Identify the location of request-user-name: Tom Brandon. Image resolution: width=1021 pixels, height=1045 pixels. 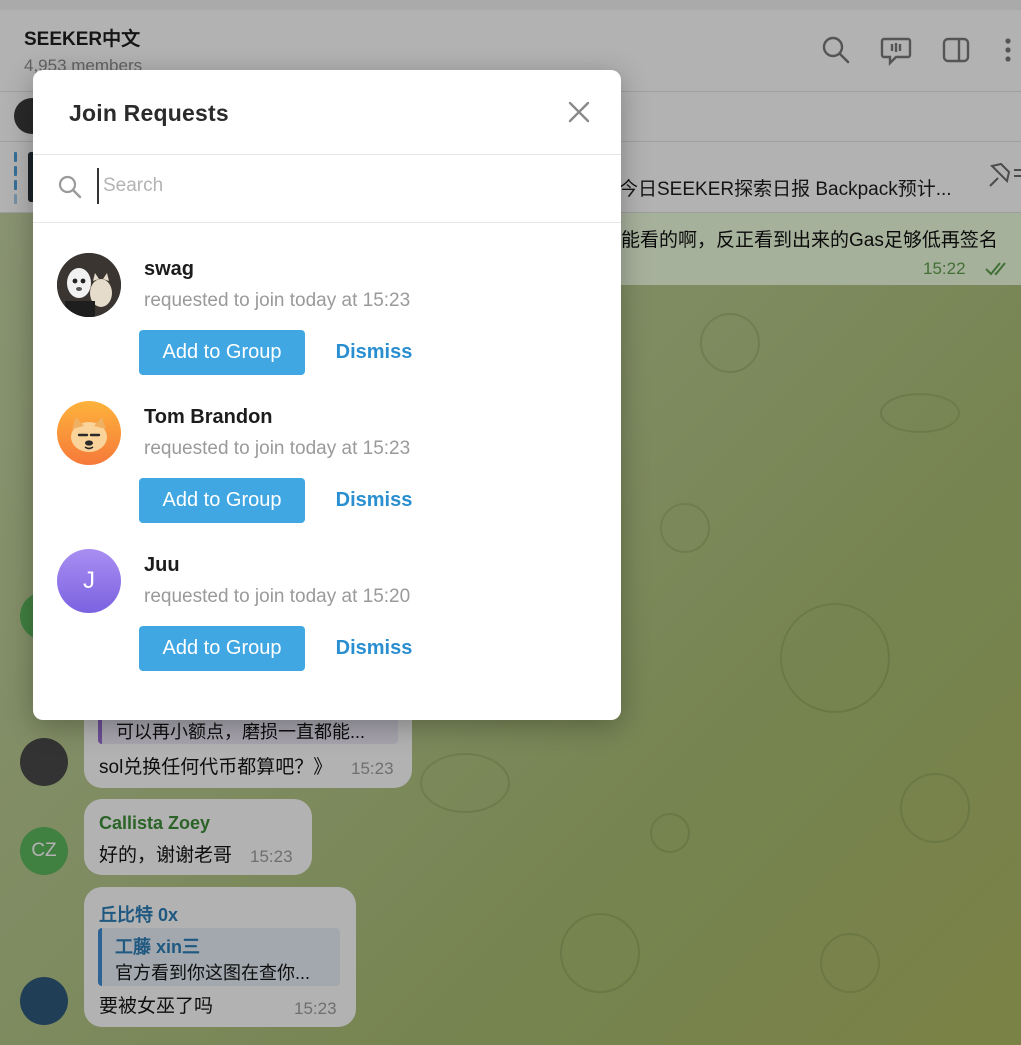
(208, 417).